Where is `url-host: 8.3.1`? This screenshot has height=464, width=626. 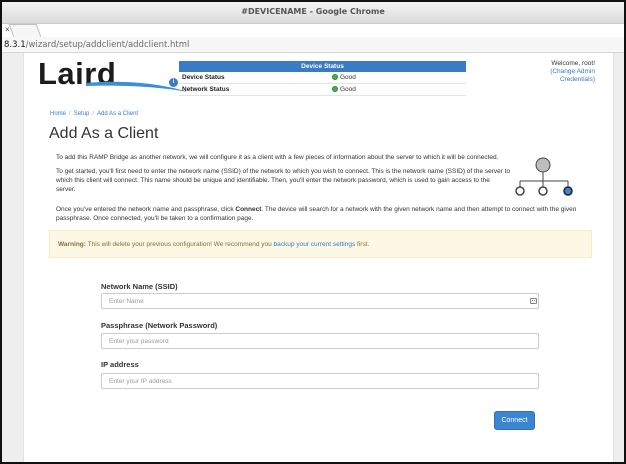 url-host: 8.3.1 is located at coordinates (15, 45).